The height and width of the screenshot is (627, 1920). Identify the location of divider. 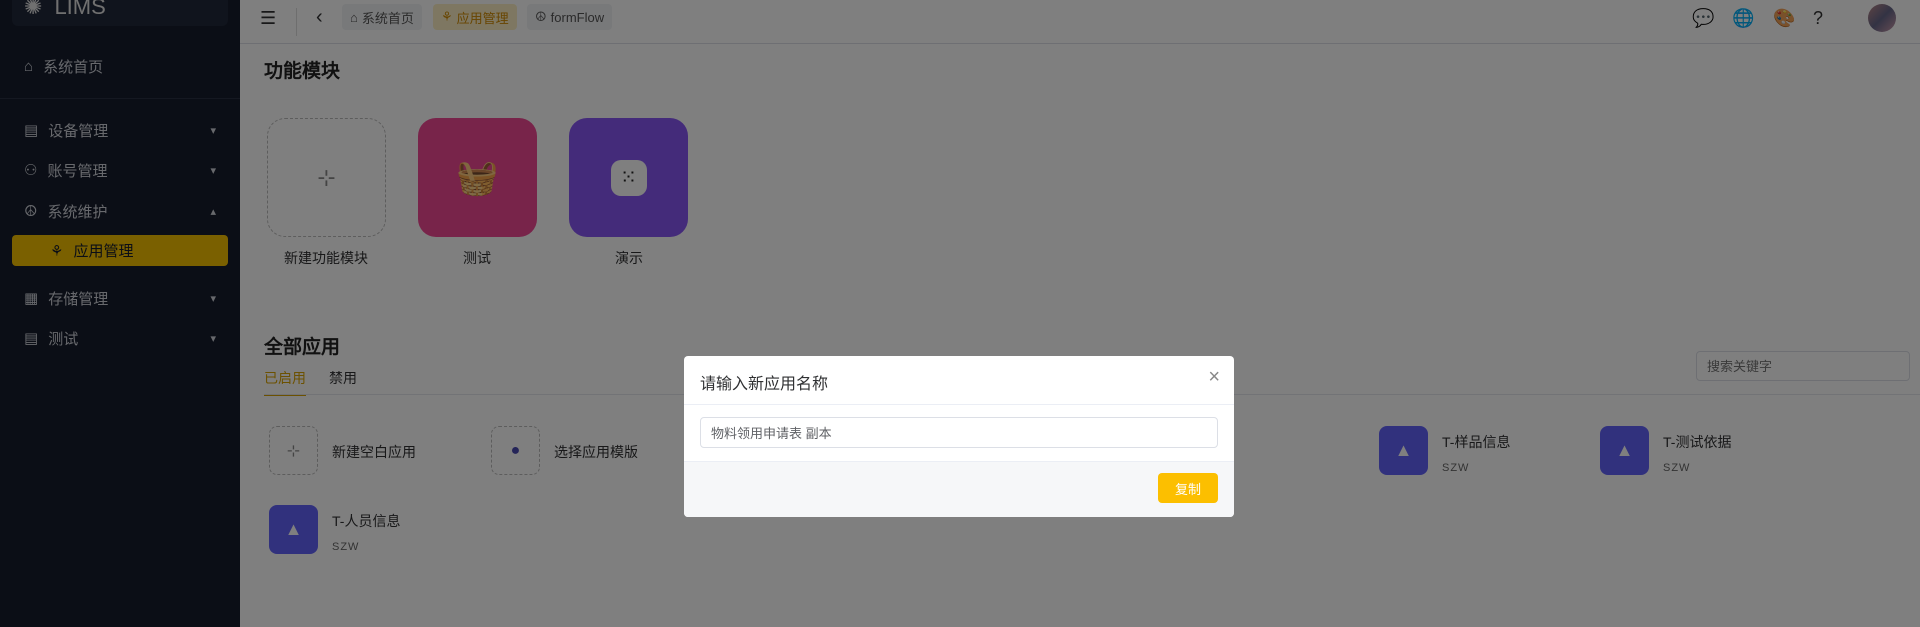
(959, 404).